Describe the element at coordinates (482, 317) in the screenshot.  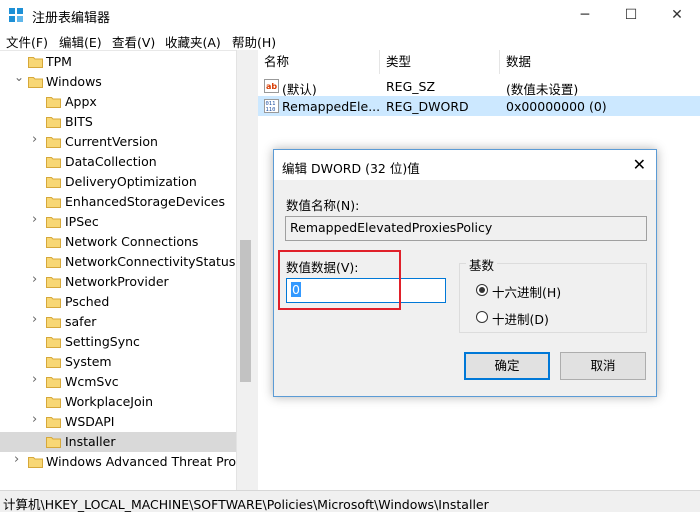
I see `radio-dec` at that location.